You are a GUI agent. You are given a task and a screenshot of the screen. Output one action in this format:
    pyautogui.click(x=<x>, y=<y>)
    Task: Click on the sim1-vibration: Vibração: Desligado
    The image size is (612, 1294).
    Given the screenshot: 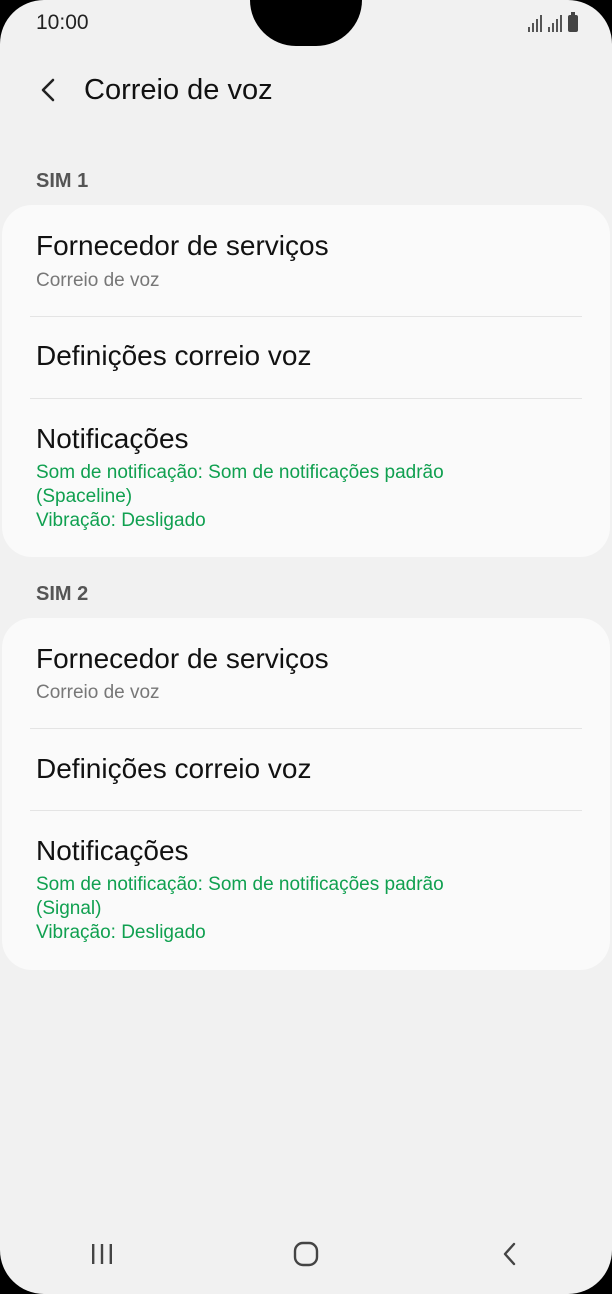 What is the action you would take?
    pyautogui.click(x=121, y=520)
    